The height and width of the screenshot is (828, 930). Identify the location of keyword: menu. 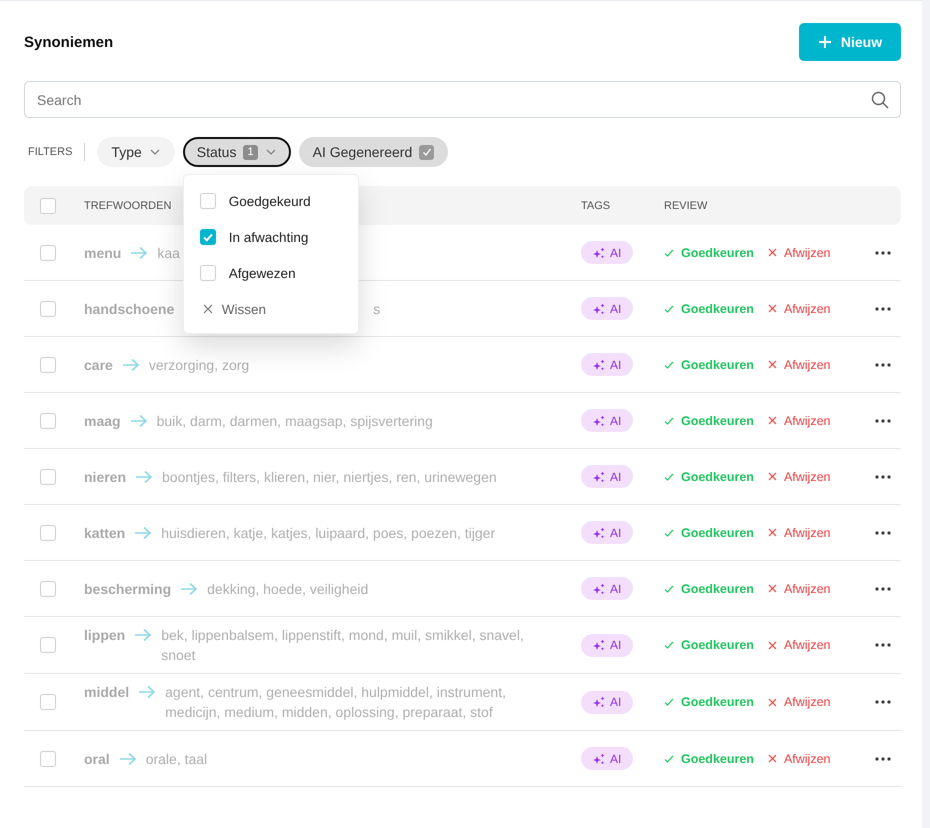
(103, 253).